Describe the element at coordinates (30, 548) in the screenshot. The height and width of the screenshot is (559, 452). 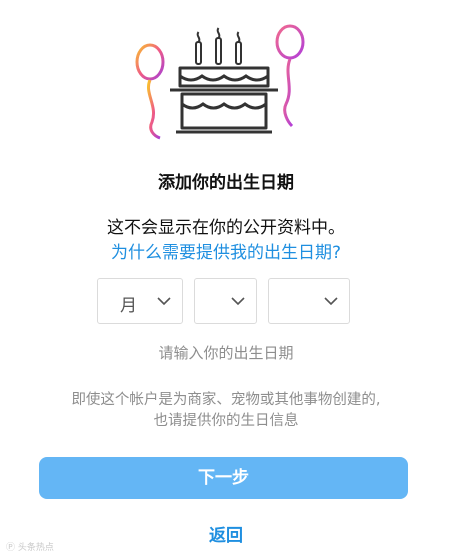
I see `watermark: Ⓟ 头条热点` at that location.